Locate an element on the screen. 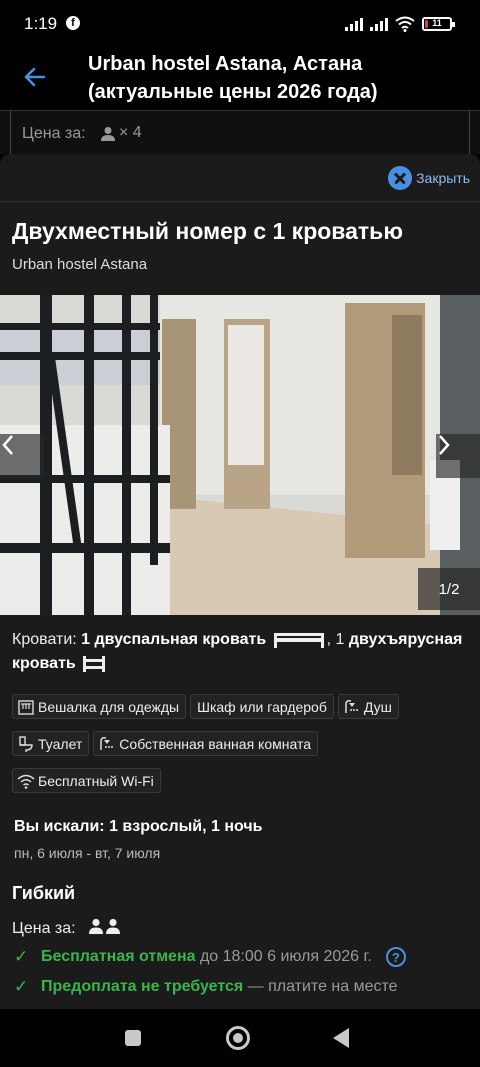  back-arrow-icon is located at coordinates (35, 77).